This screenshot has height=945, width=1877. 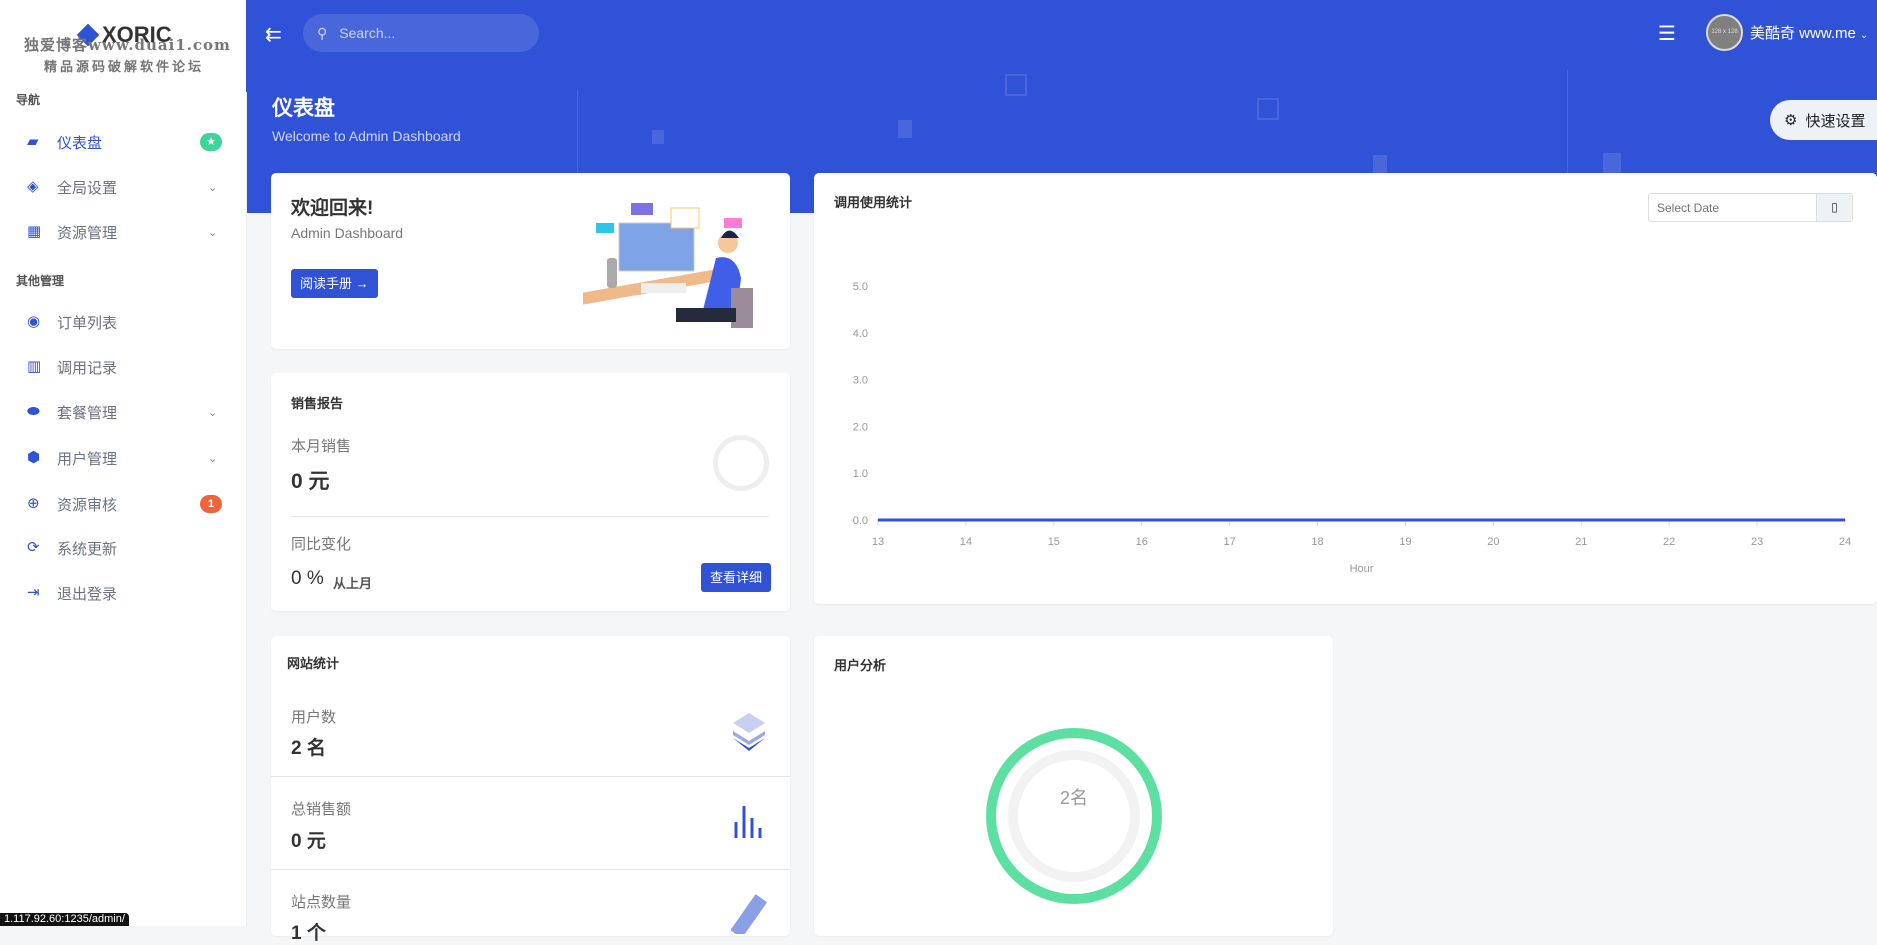 I want to click on chat-plus-icon: ⊕, so click(x=33, y=503).